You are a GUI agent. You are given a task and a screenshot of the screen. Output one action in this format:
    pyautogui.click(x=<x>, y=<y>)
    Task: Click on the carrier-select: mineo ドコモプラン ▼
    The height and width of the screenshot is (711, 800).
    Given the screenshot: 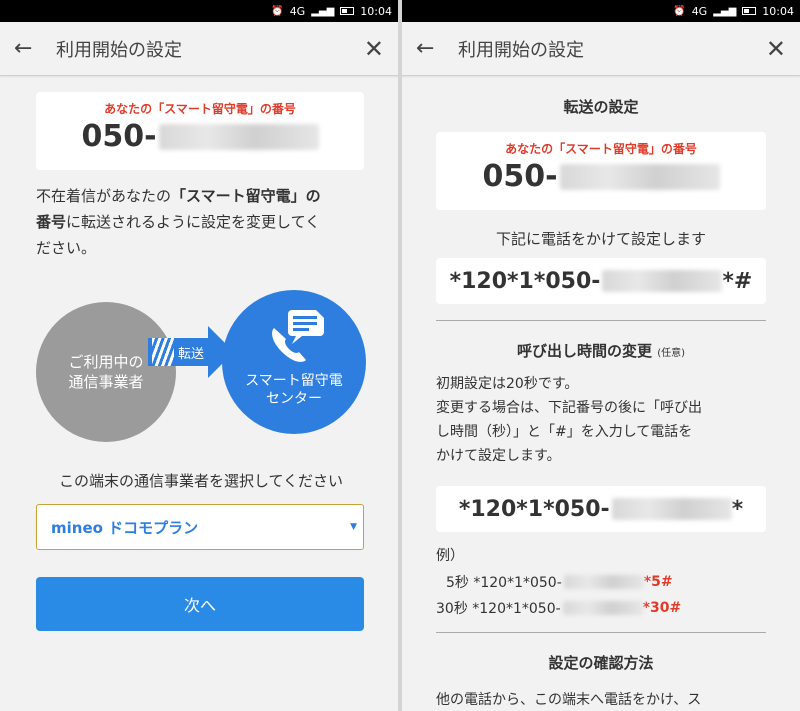 What is the action you would take?
    pyautogui.click(x=200, y=527)
    